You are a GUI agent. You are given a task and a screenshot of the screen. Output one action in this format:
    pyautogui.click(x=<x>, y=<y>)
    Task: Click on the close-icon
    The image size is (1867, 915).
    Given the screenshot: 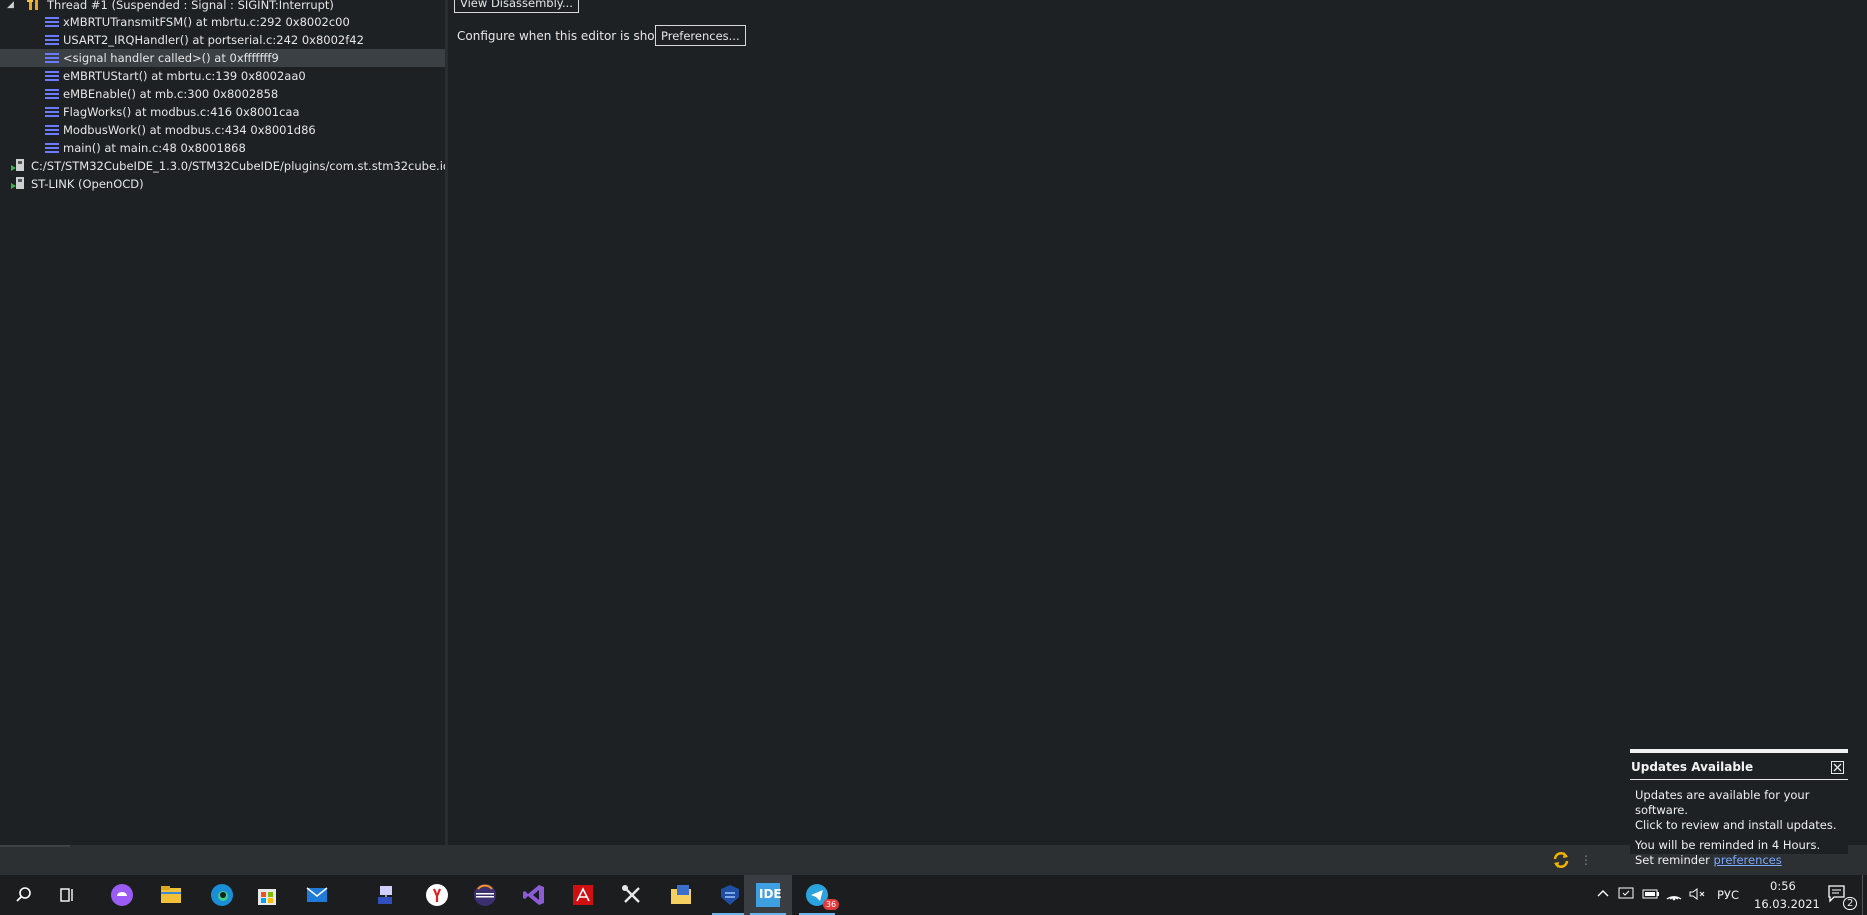 What is the action you would take?
    pyautogui.click(x=1837, y=767)
    